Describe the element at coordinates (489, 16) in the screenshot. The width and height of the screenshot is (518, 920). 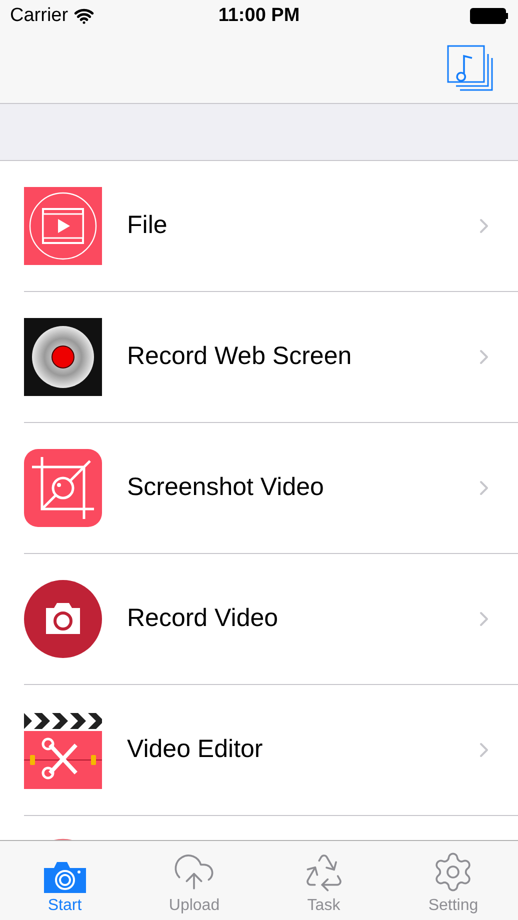
I see `battery-icon` at that location.